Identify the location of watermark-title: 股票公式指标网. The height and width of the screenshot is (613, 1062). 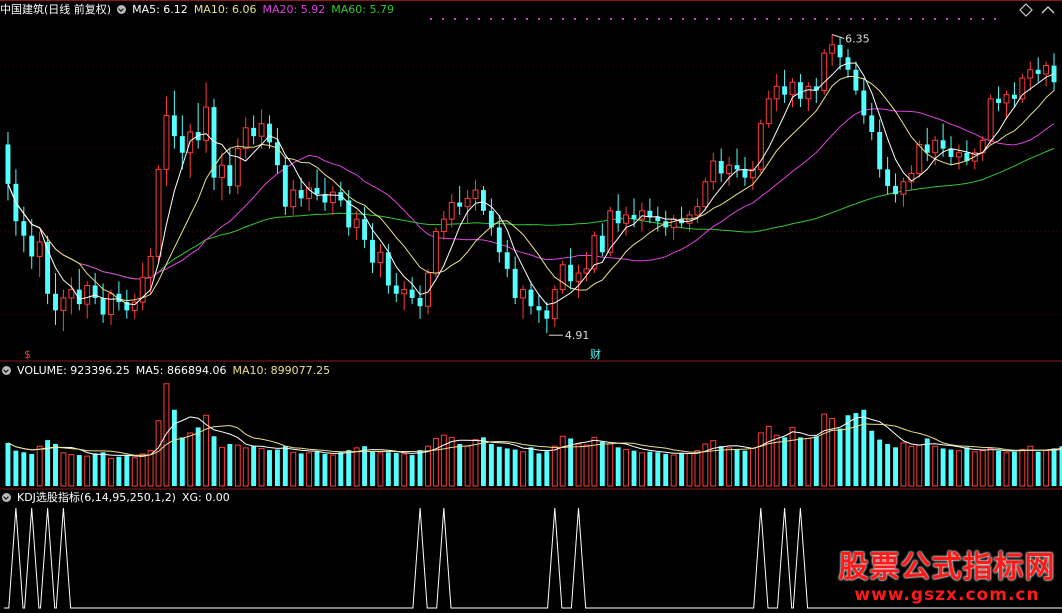
(947, 567).